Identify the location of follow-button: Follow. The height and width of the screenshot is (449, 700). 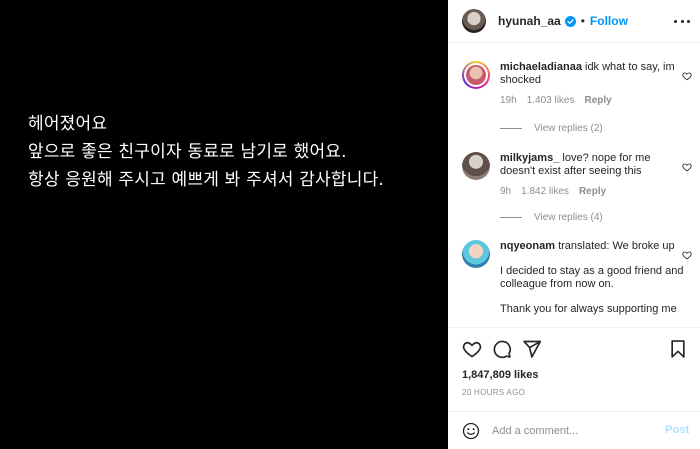
(609, 21).